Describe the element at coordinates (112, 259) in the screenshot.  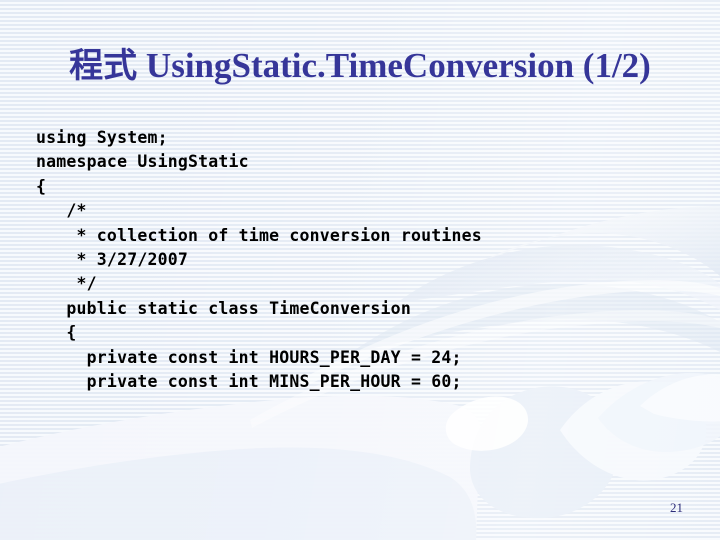
I see `code-line: * 3/27/2007` at that location.